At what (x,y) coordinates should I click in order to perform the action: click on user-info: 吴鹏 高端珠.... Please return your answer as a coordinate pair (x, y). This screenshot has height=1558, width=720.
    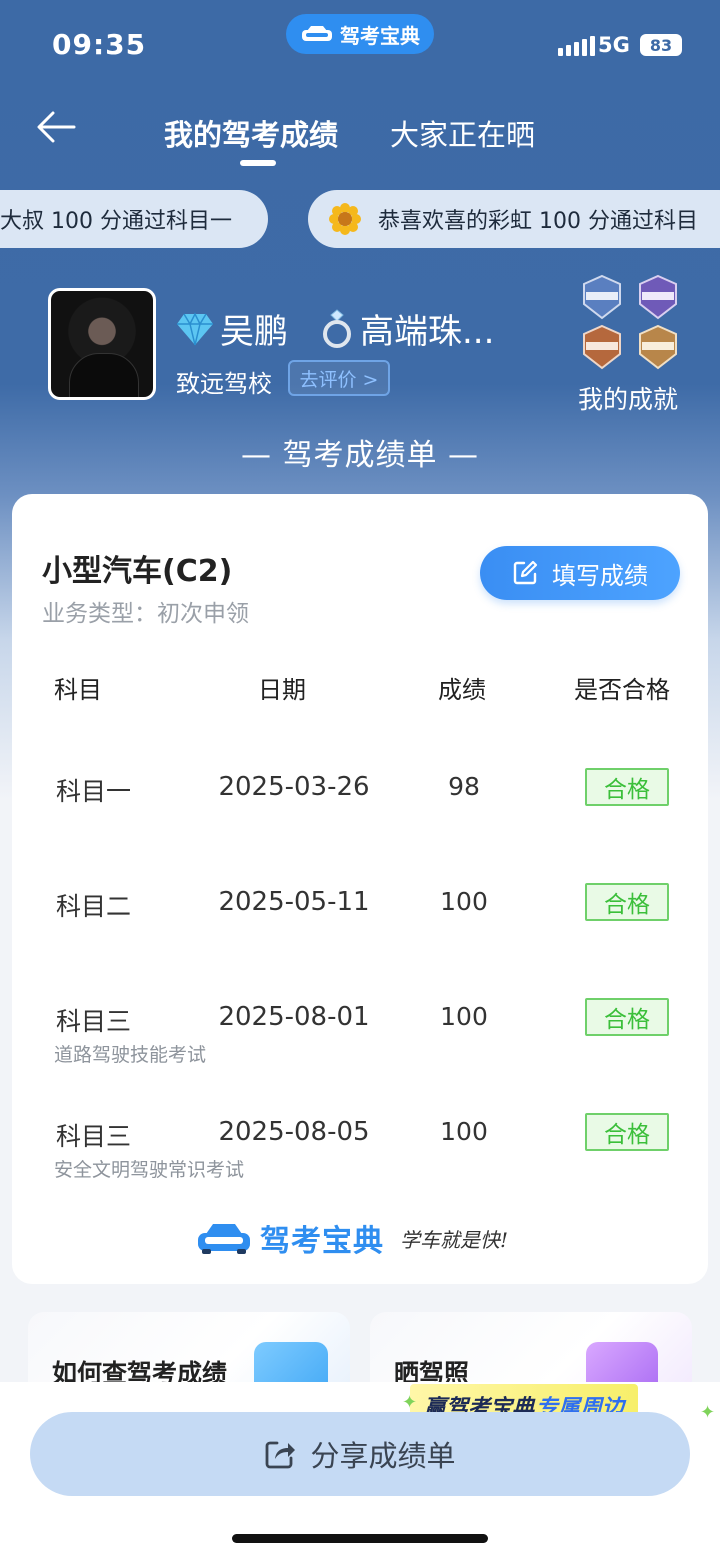
    Looking at the image, I should click on (335, 328).